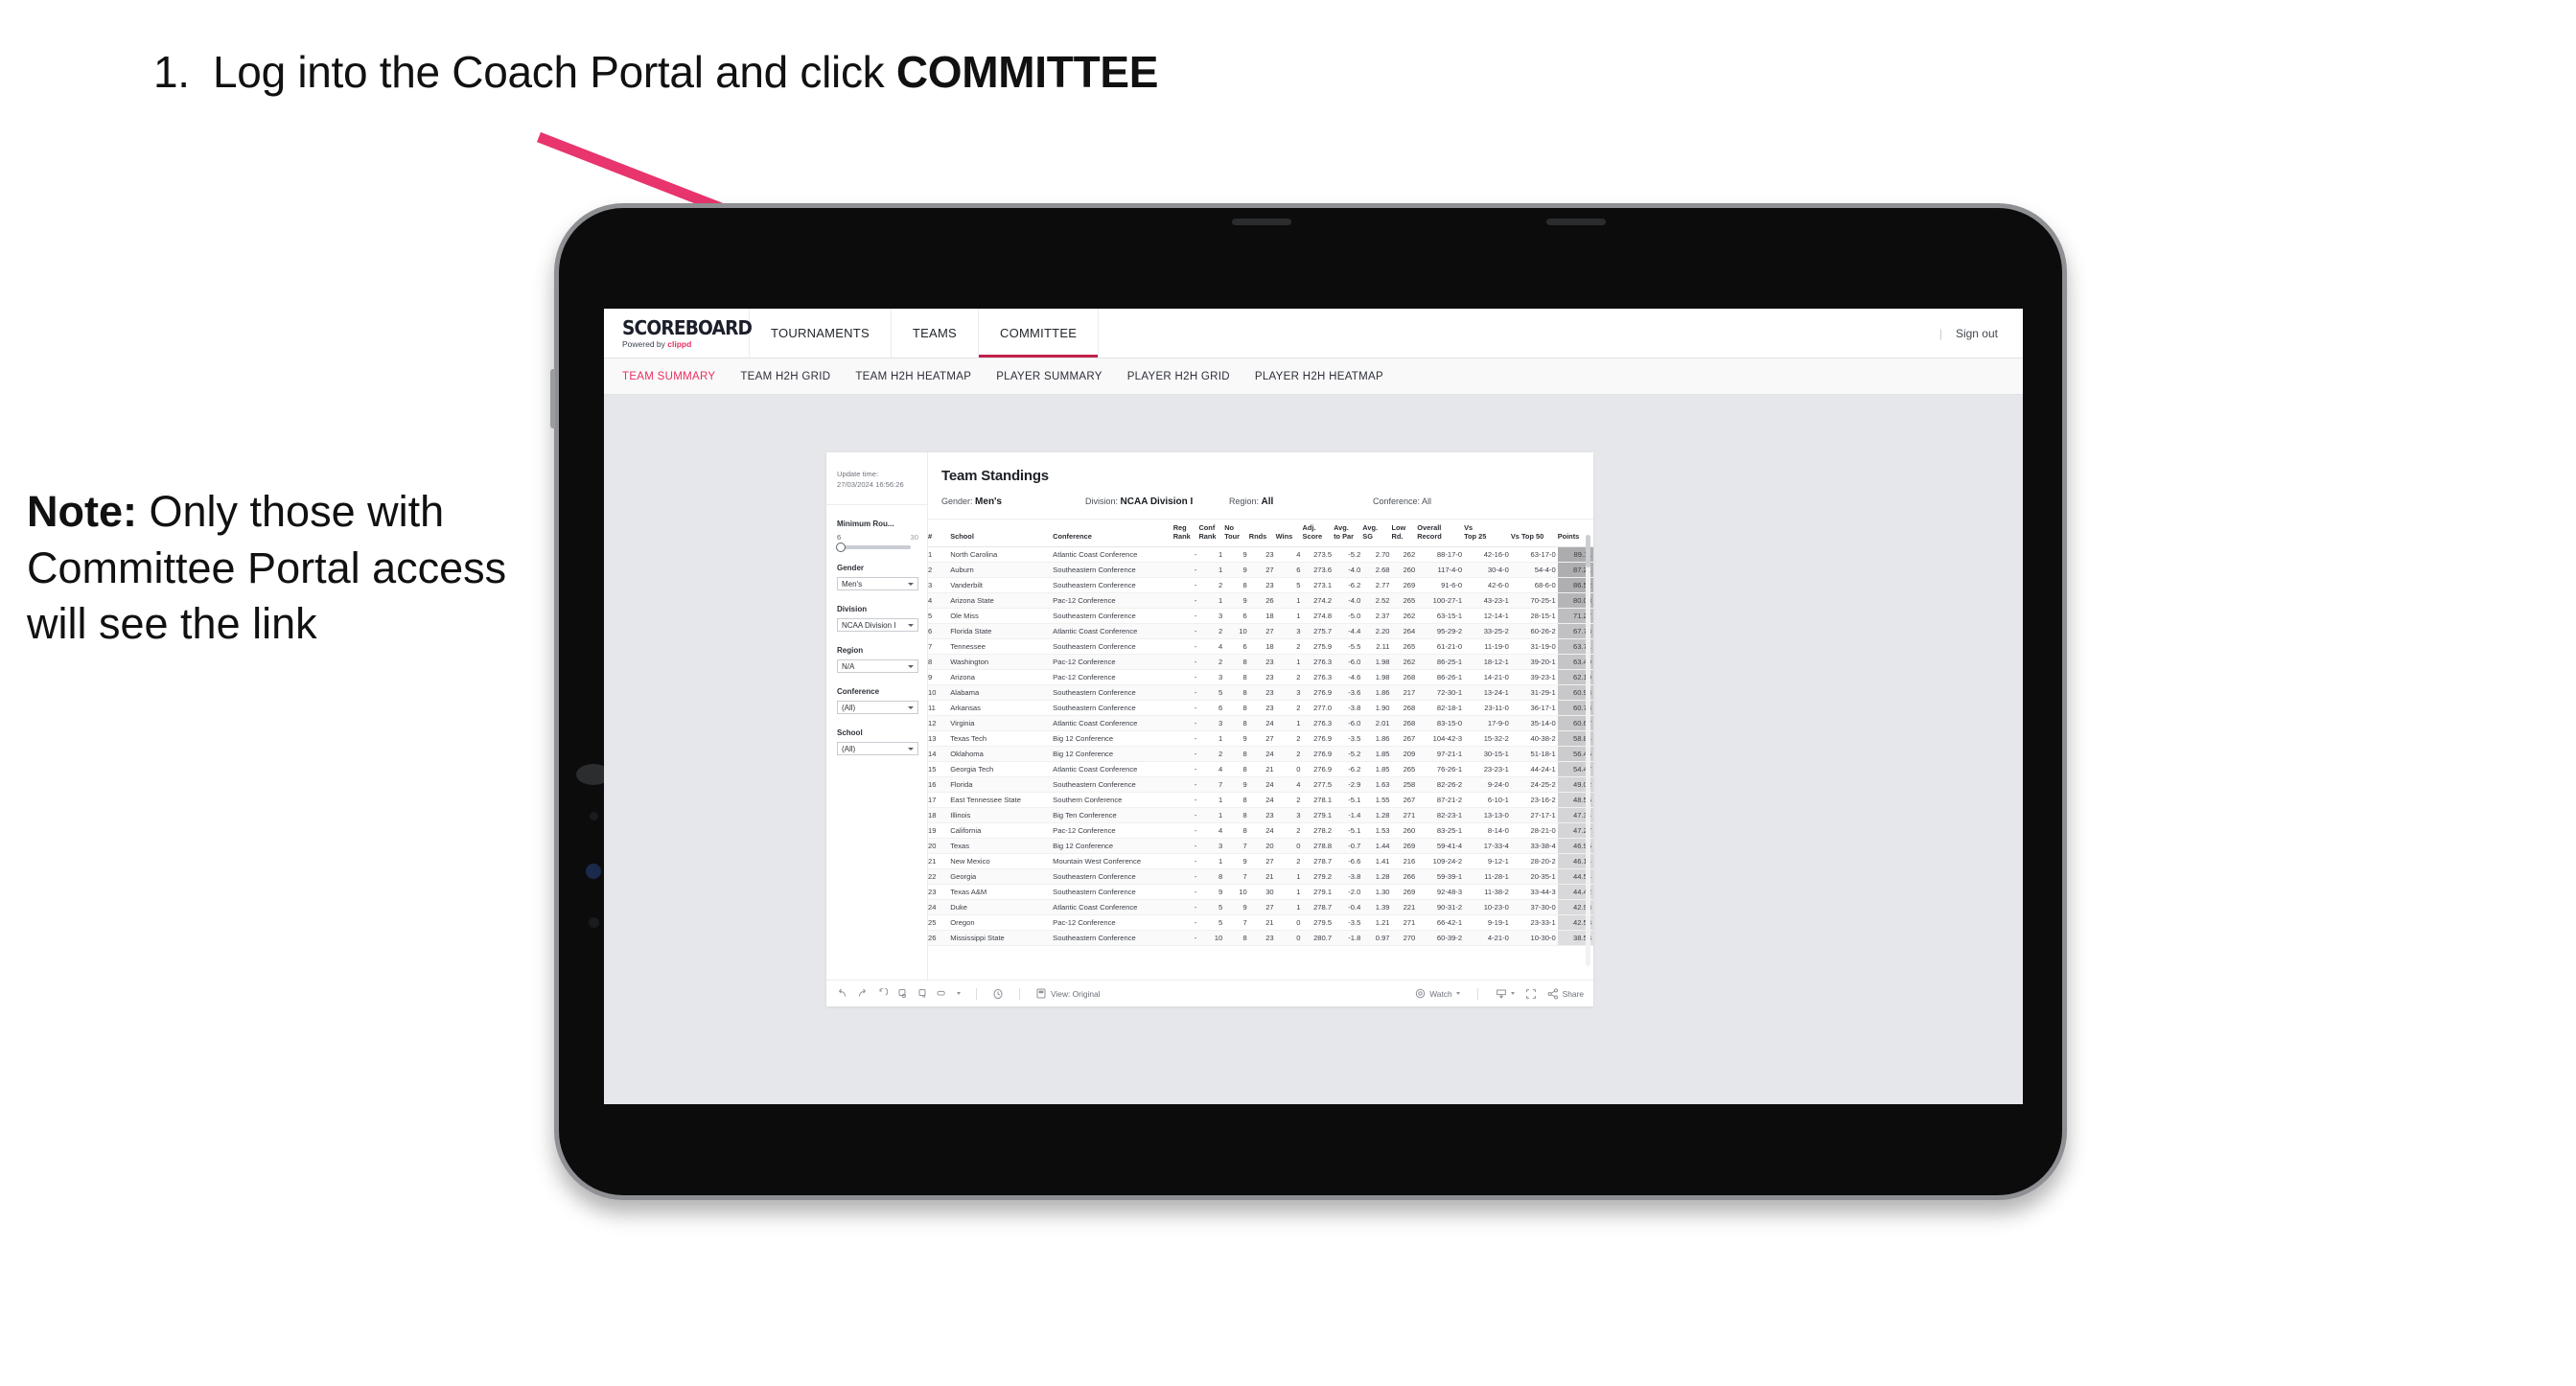 The height and width of the screenshot is (1386, 2576). Describe the element at coordinates (1289, 585) in the screenshot. I see `cell-stat: 5` at that location.